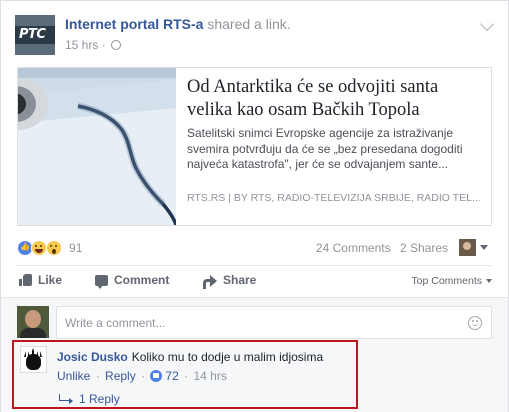 The image size is (509, 412). I want to click on thumbs-up-icon, so click(25, 280).